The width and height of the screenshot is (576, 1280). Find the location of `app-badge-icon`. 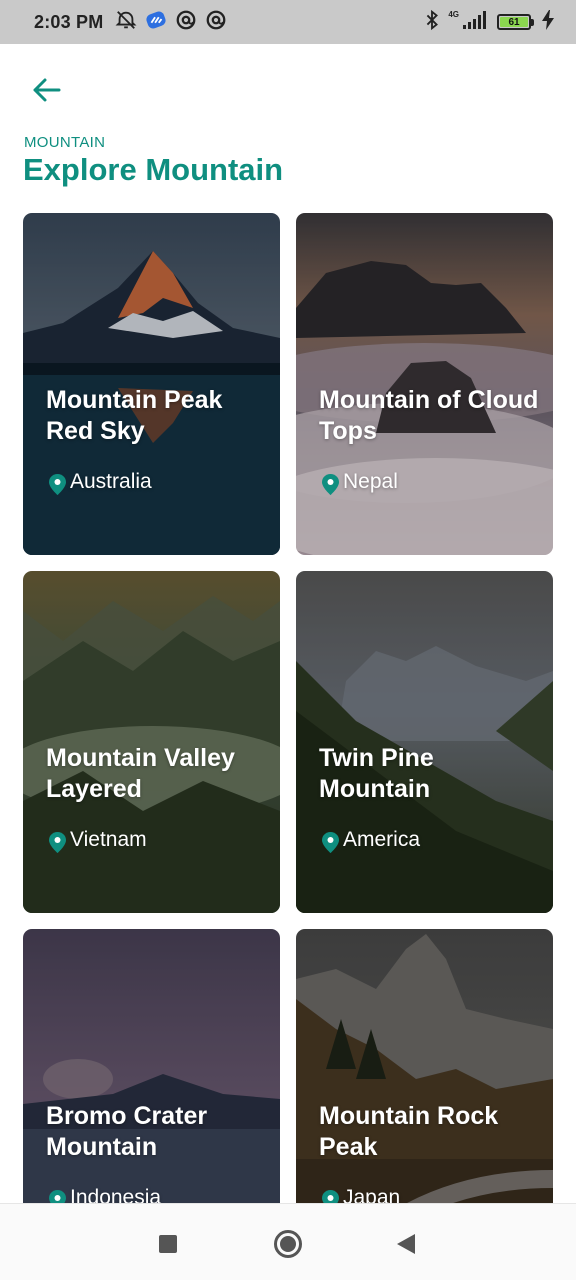

app-badge-icon is located at coordinates (156, 22).